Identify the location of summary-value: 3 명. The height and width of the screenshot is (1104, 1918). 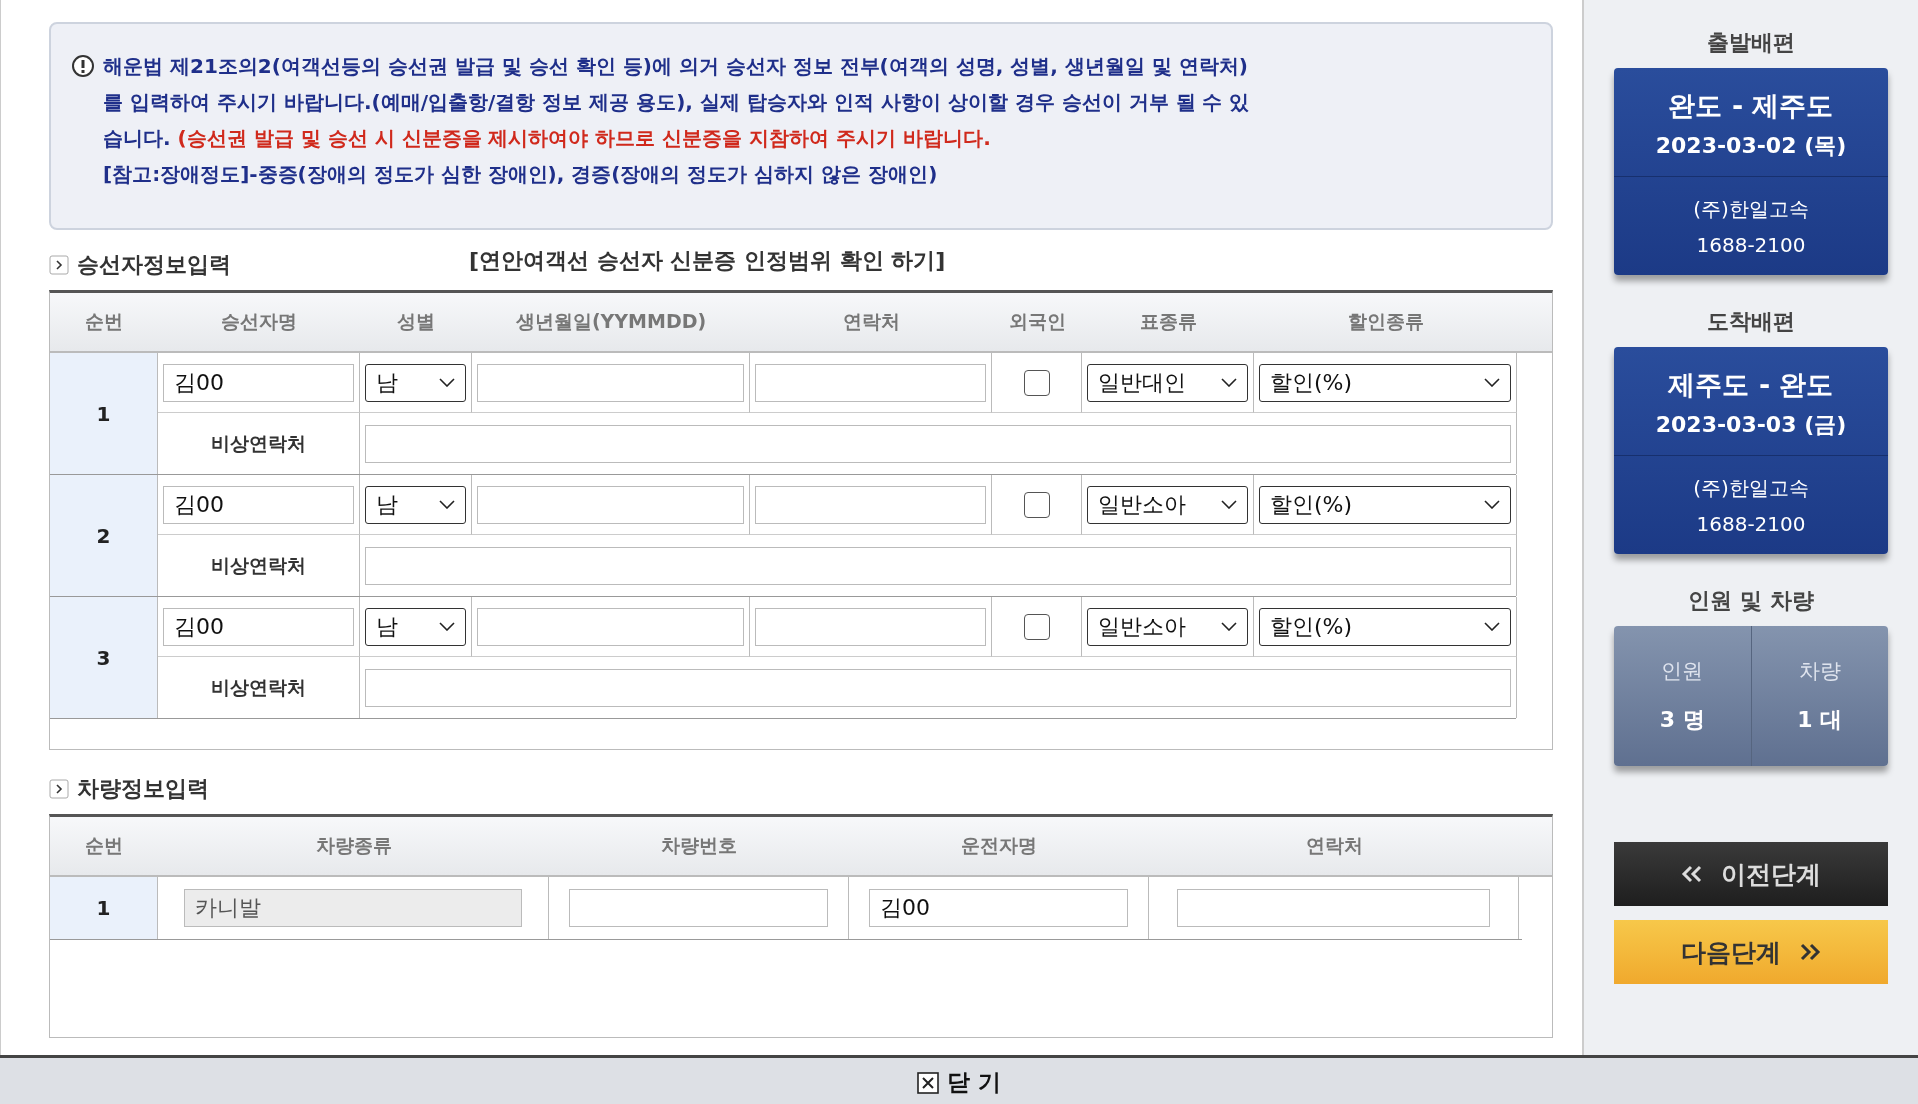
(1682, 720).